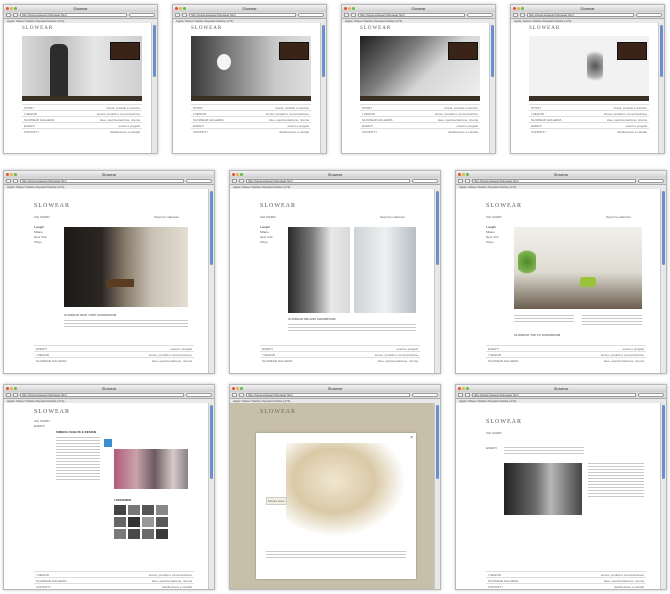  I want to click on close-icon: ×, so click(411, 438).